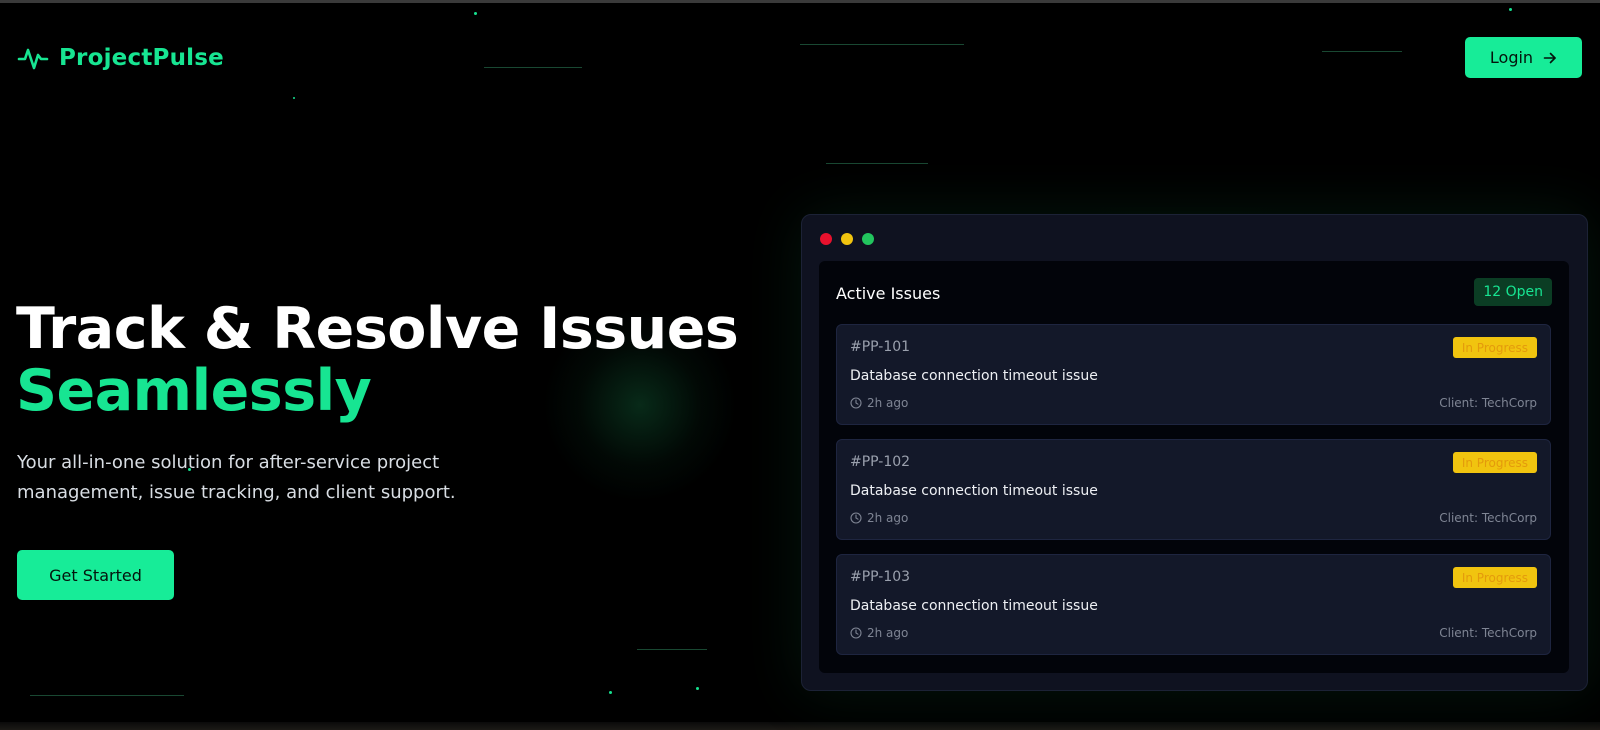 This screenshot has width=1600, height=730. Describe the element at coordinates (194, 391) in the screenshot. I see `hero-title-highlight: Seamlessly` at that location.